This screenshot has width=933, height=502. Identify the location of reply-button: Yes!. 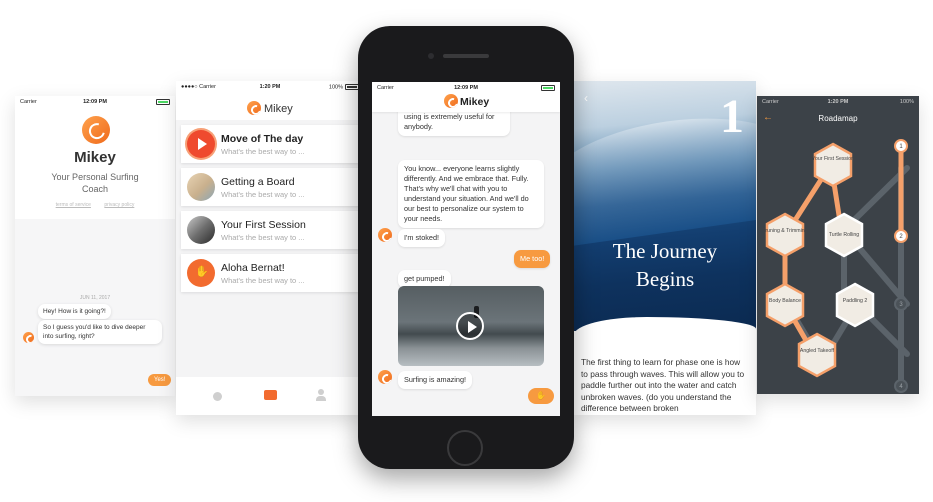
(160, 380).